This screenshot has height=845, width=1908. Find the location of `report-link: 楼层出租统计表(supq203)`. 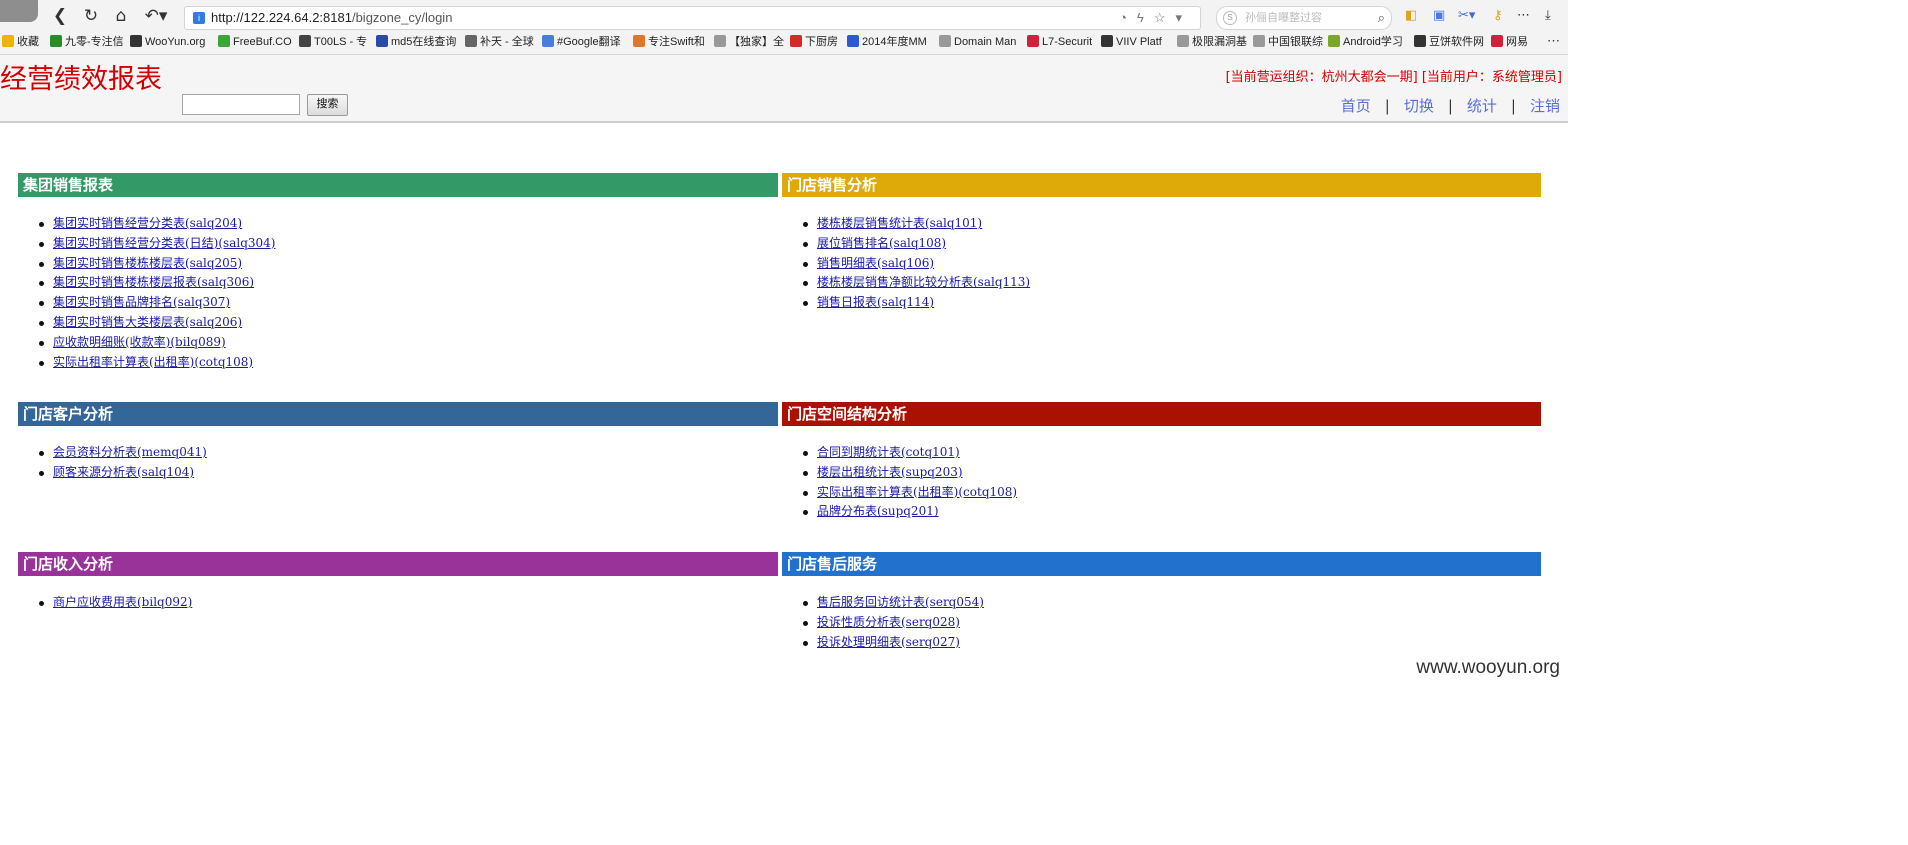

report-link: 楼层出租统计表(supq203) is located at coordinates (890, 472).